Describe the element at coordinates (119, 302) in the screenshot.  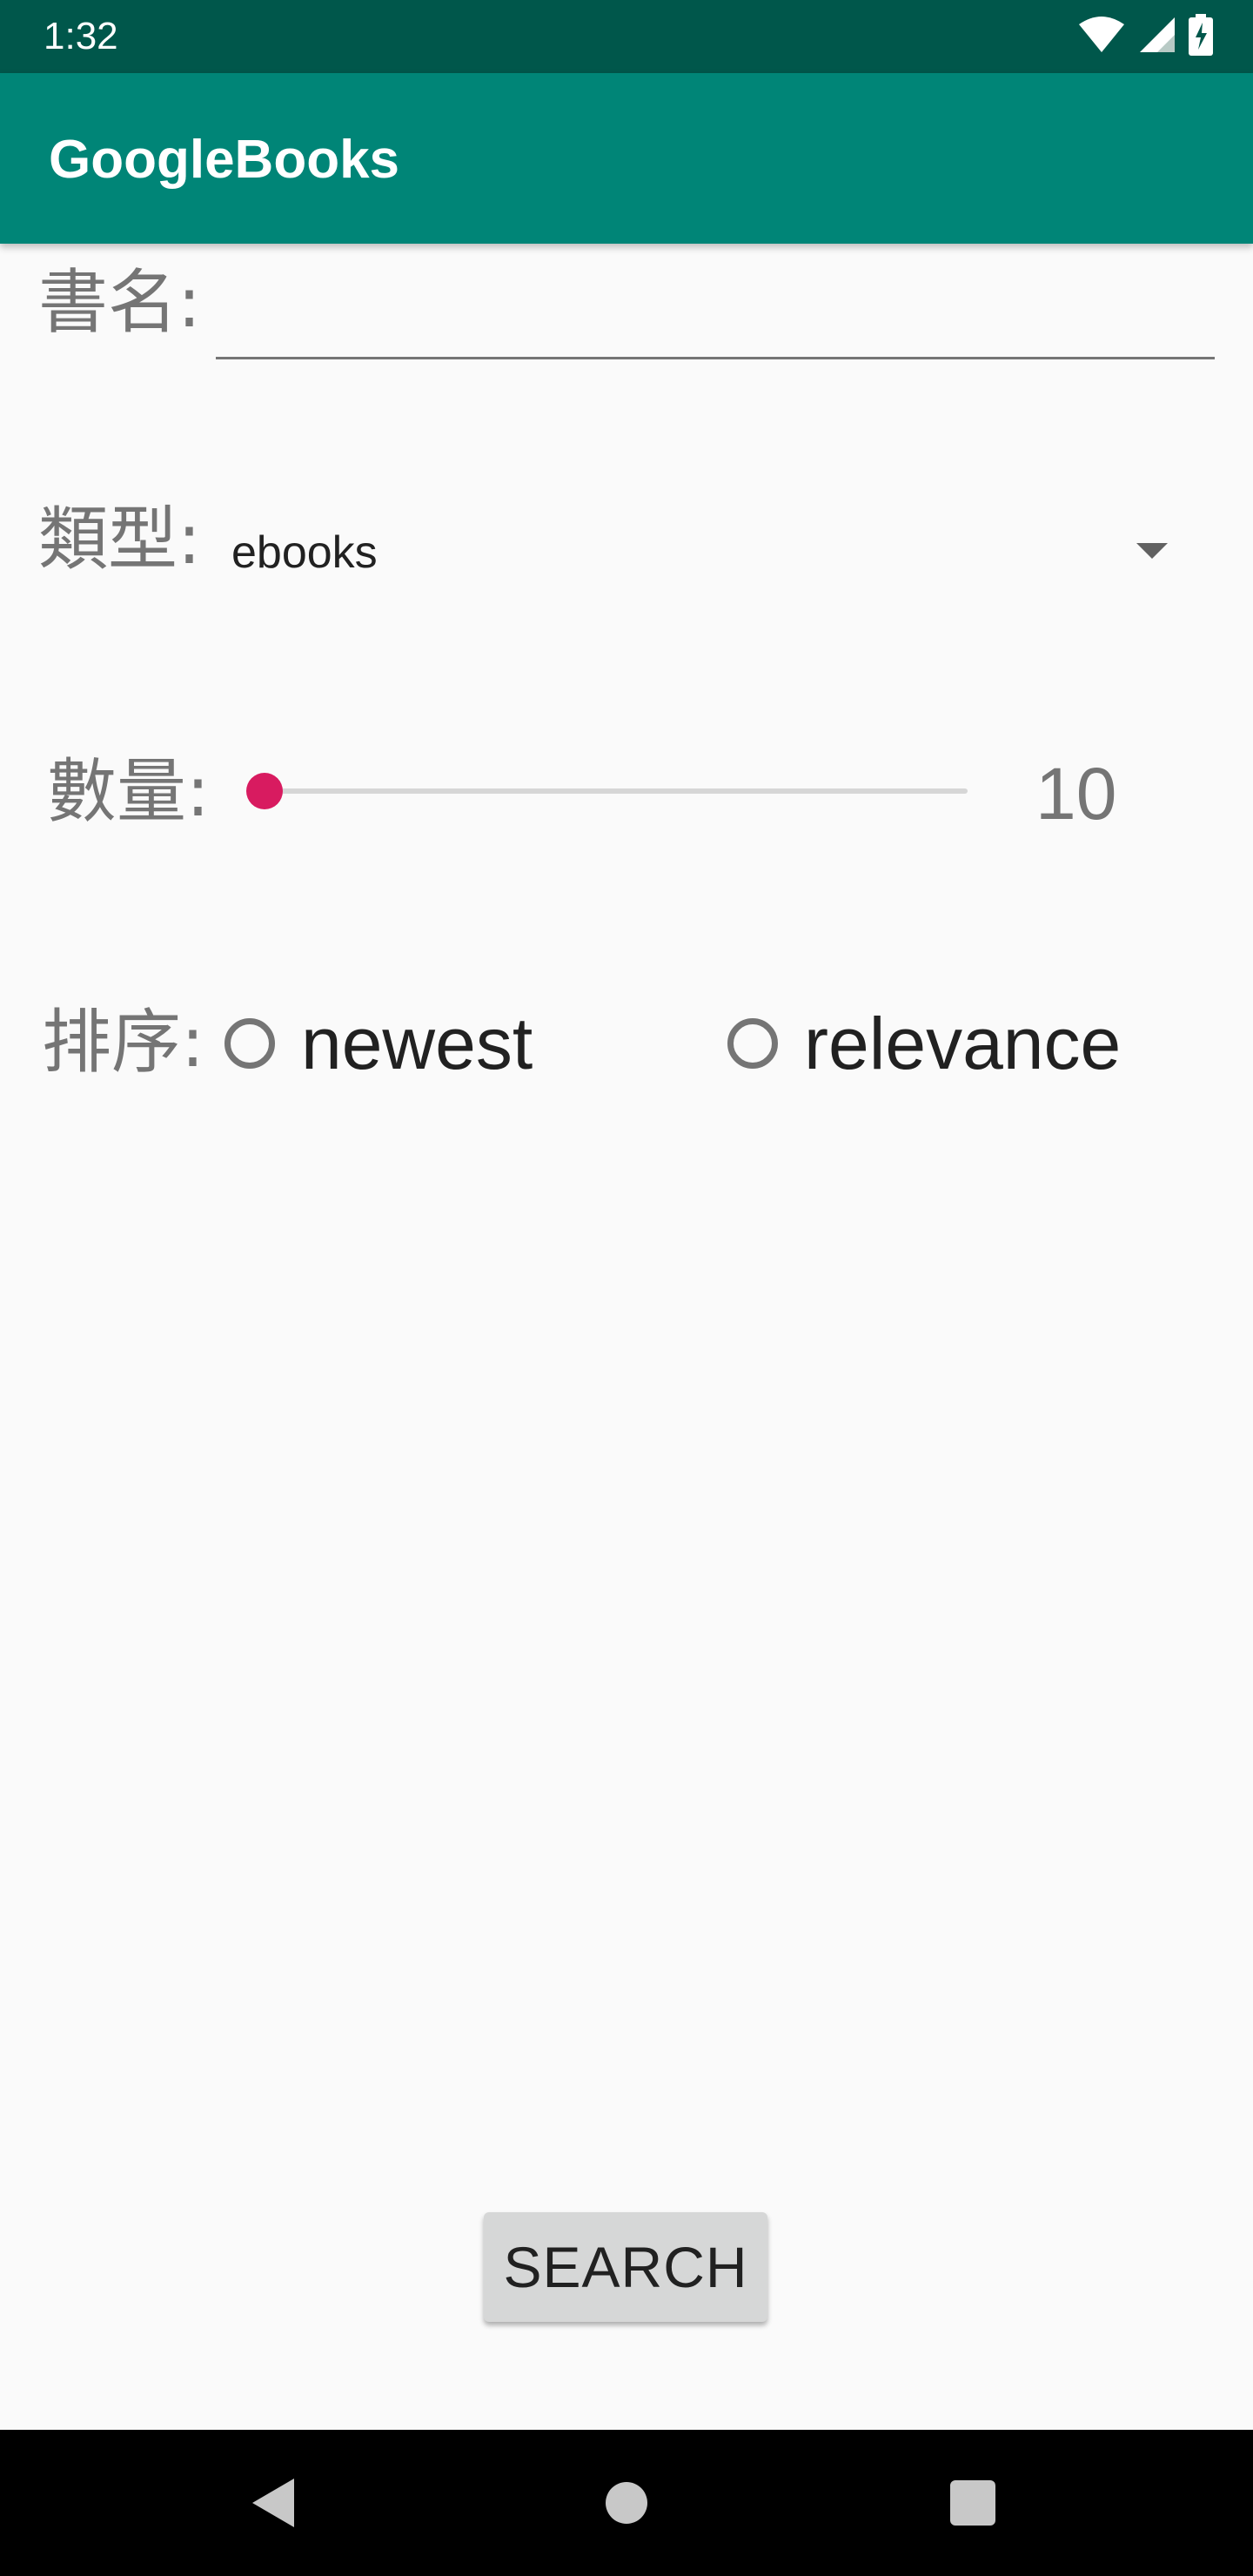
I see `title-label: 書名:` at that location.